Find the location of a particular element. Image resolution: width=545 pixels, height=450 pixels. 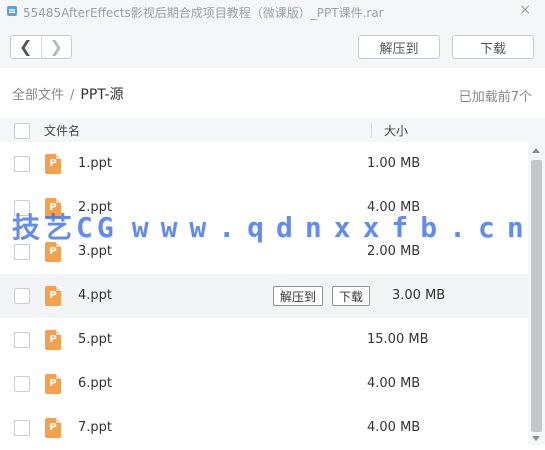

watermark-url: www.qdnxxfb.cn is located at coordinates (333, 227).